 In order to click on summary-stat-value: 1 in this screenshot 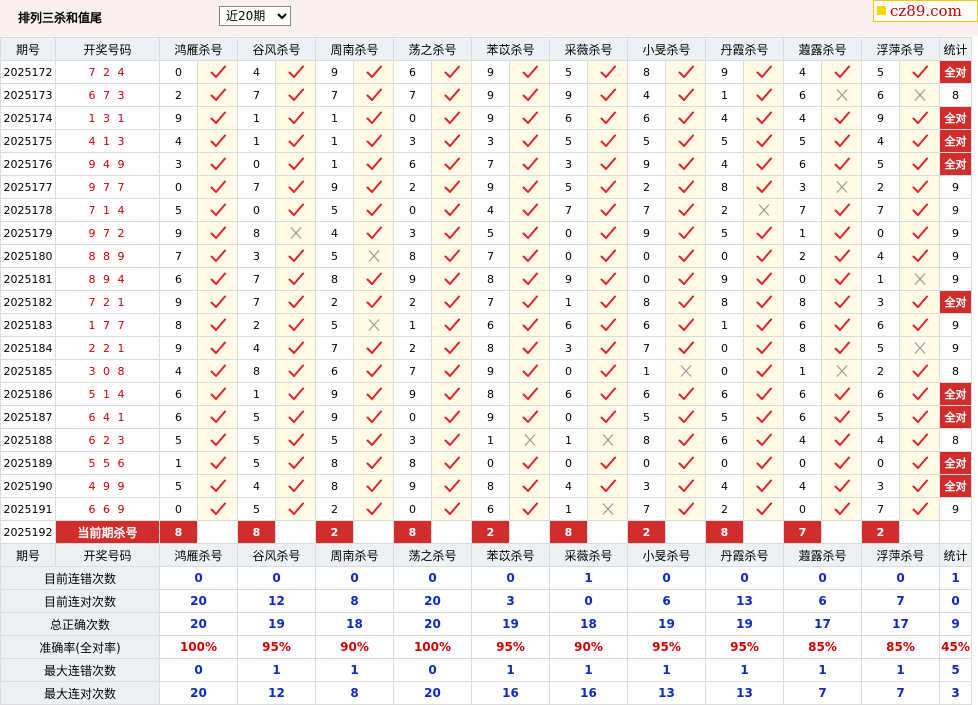, I will do `click(955, 578)`.